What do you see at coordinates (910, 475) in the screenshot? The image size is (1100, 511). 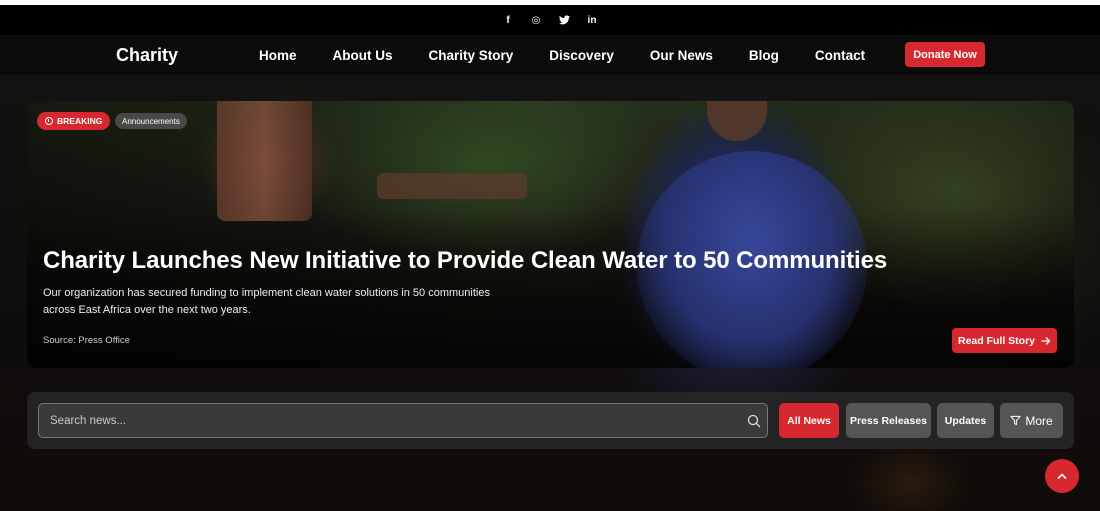 I see `background-glow` at bounding box center [910, 475].